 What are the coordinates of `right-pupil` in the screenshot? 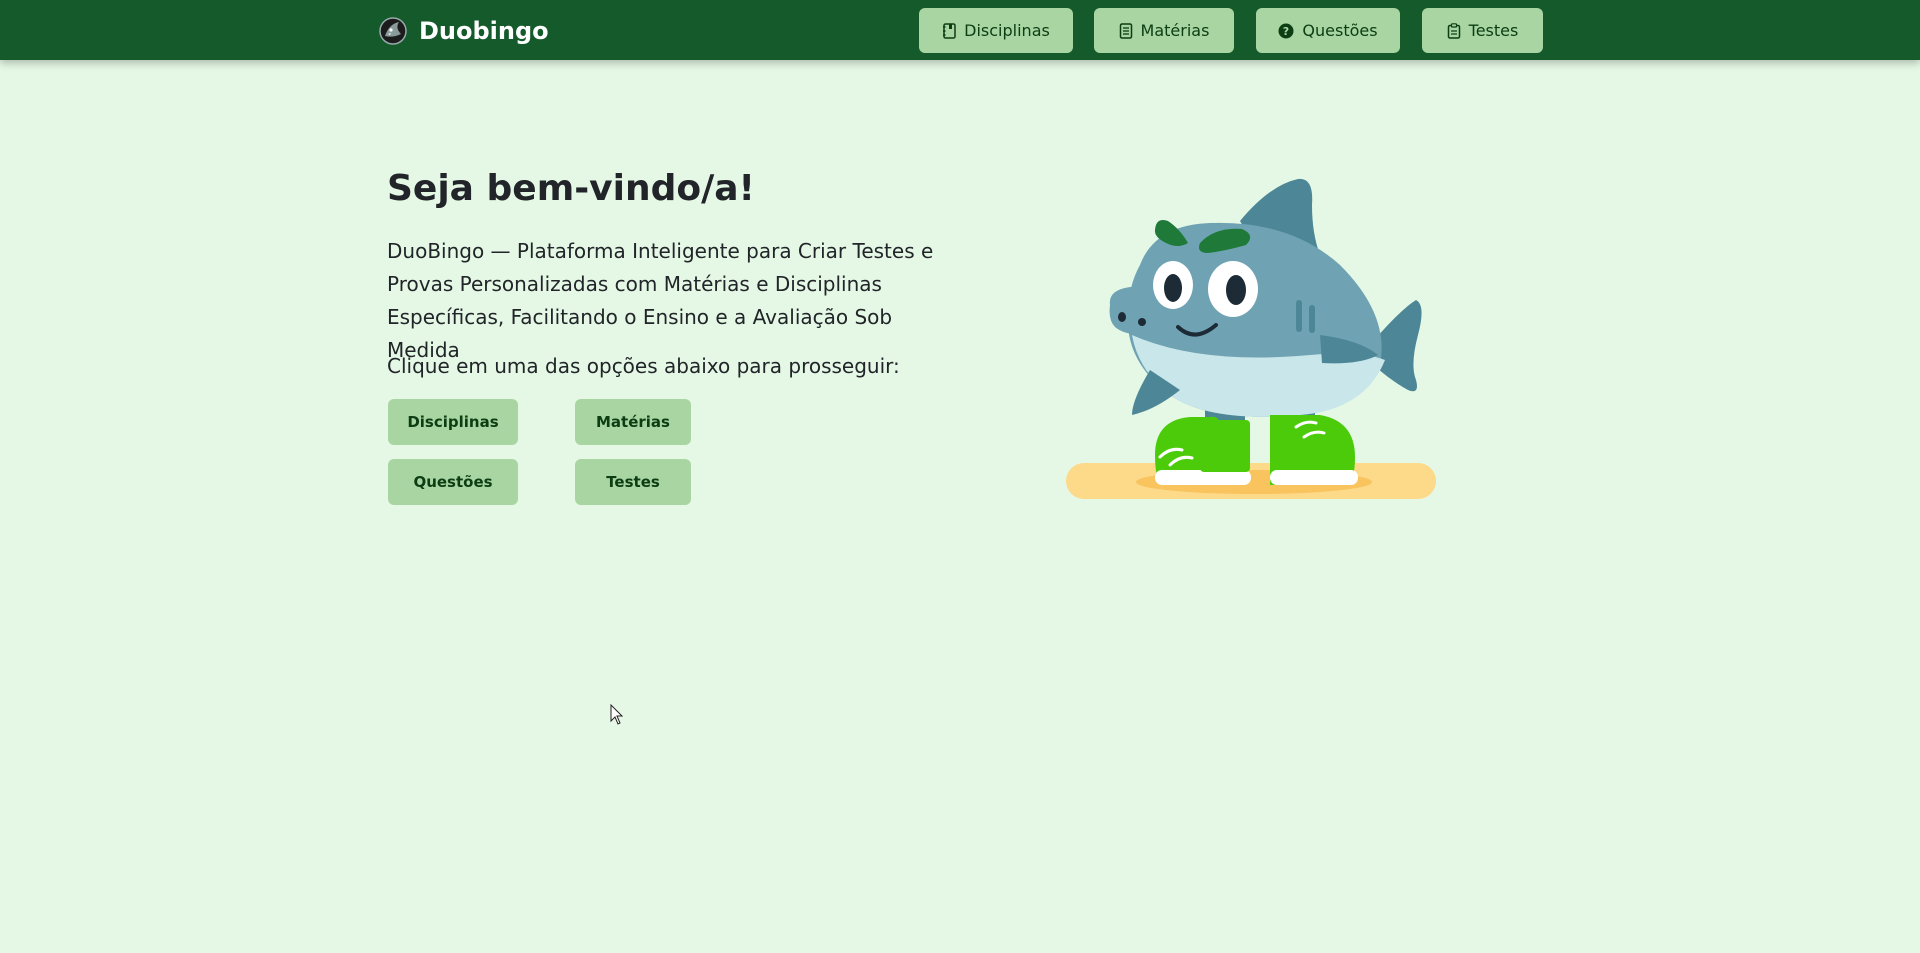 It's located at (1236, 290).